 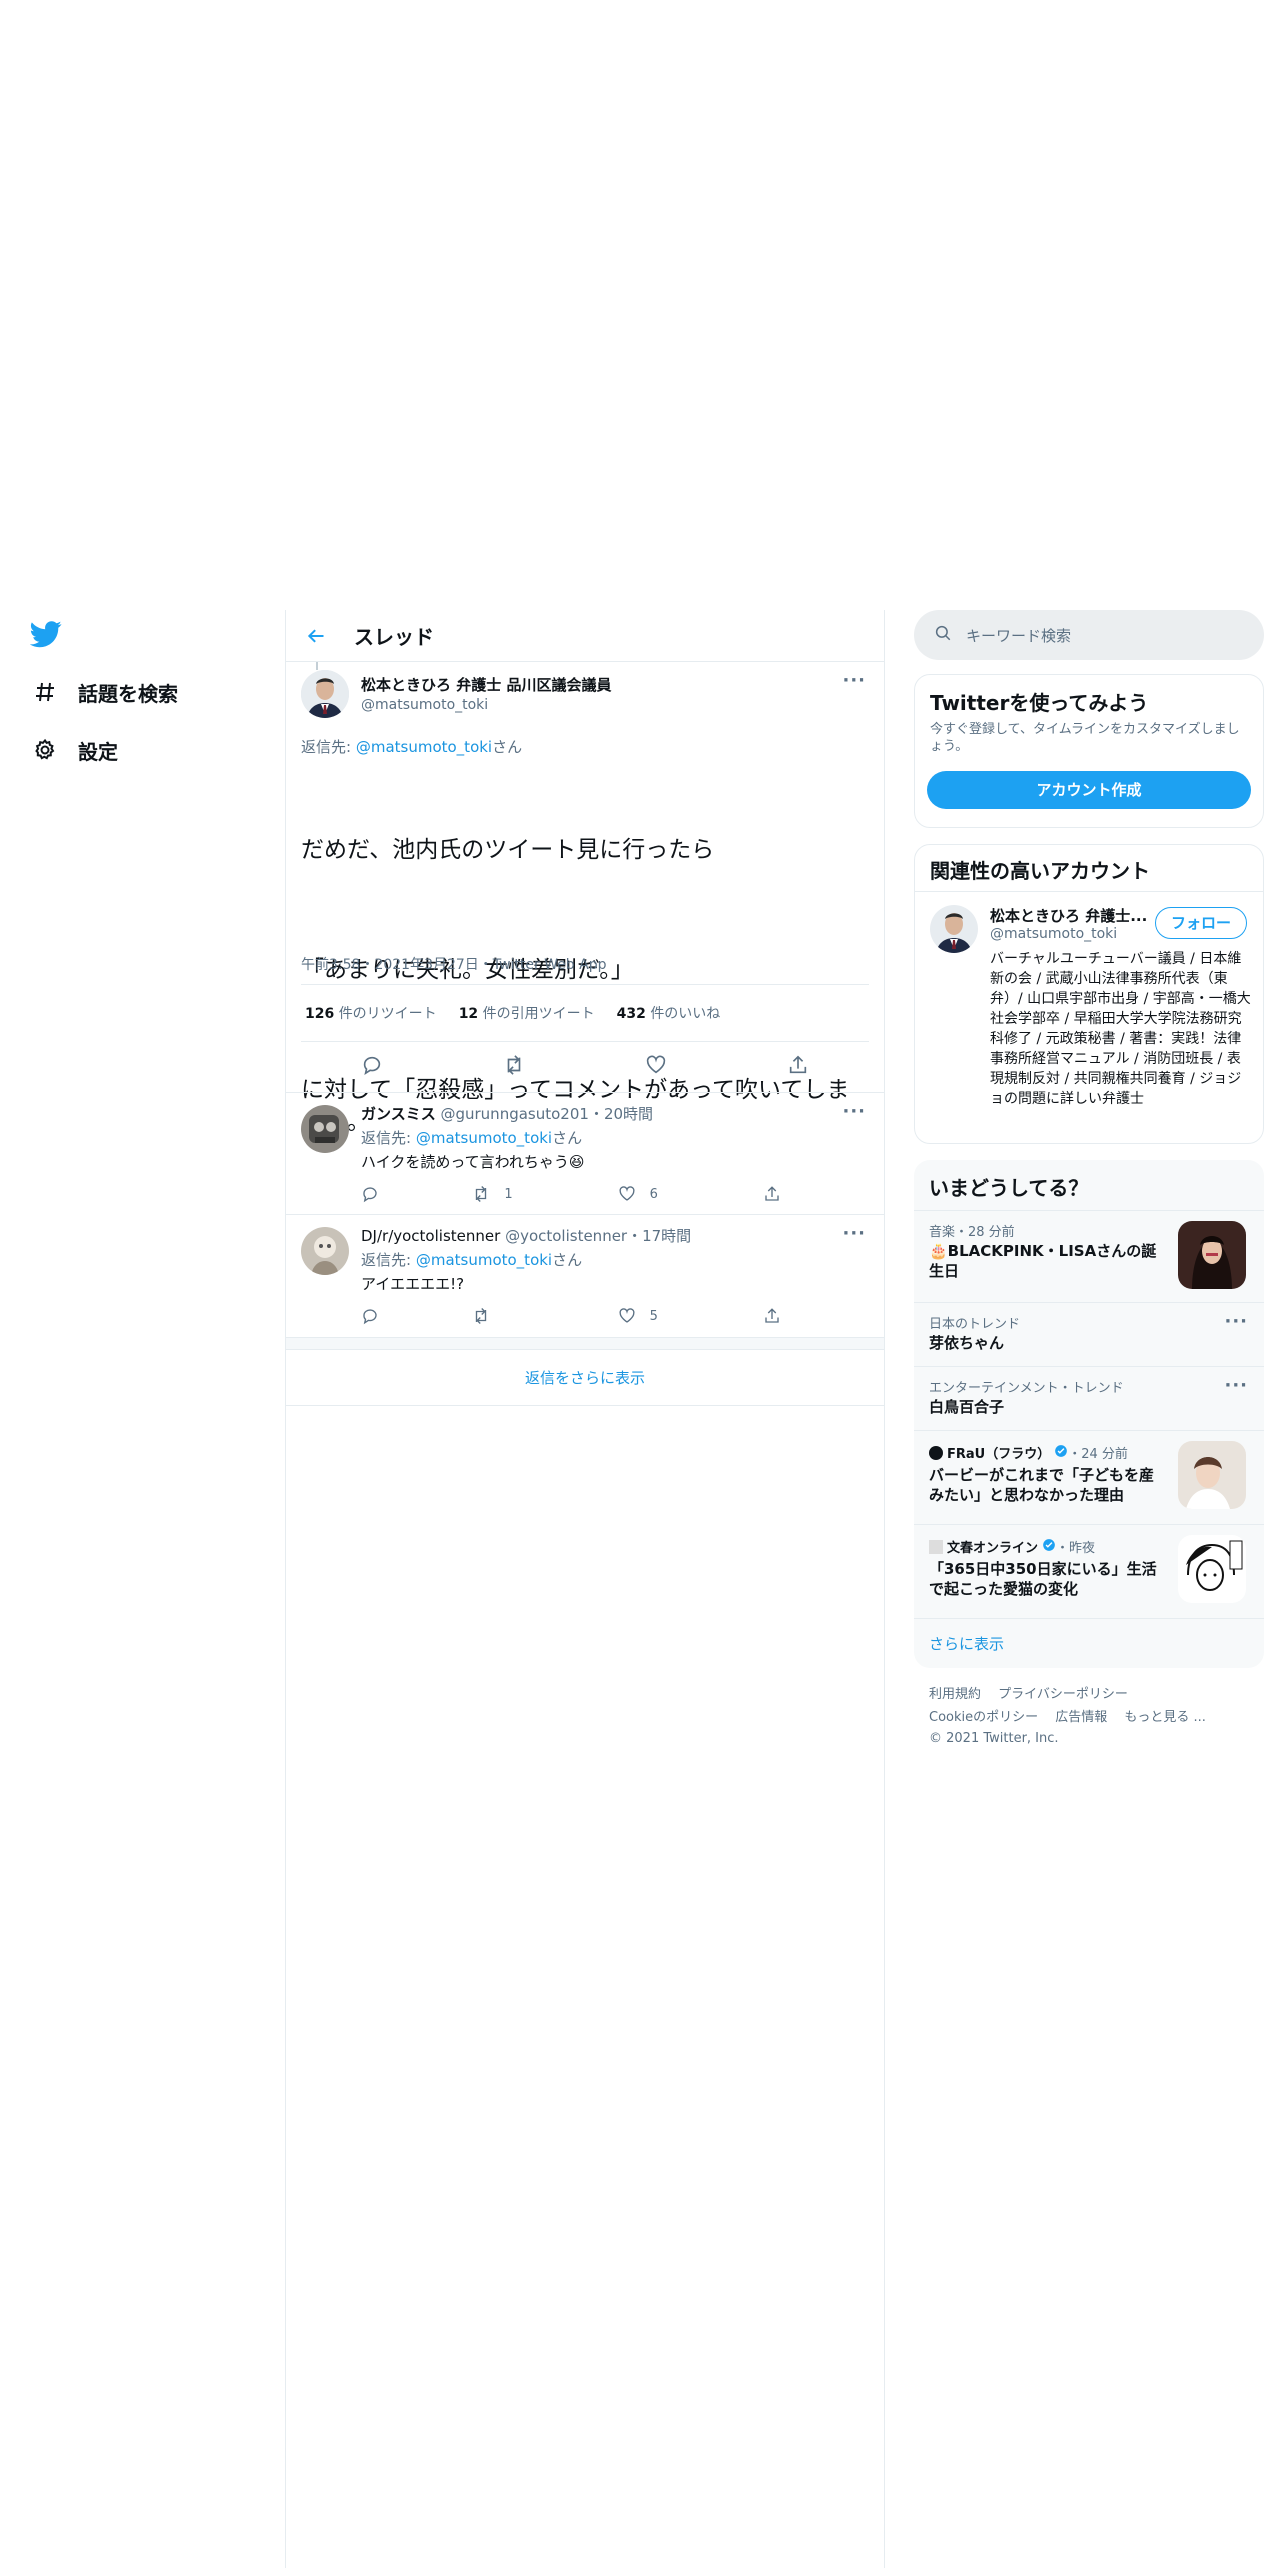 What do you see at coordinates (1081, 1717) in the screenshot?
I see `footer-link-ads: 広告情報` at bounding box center [1081, 1717].